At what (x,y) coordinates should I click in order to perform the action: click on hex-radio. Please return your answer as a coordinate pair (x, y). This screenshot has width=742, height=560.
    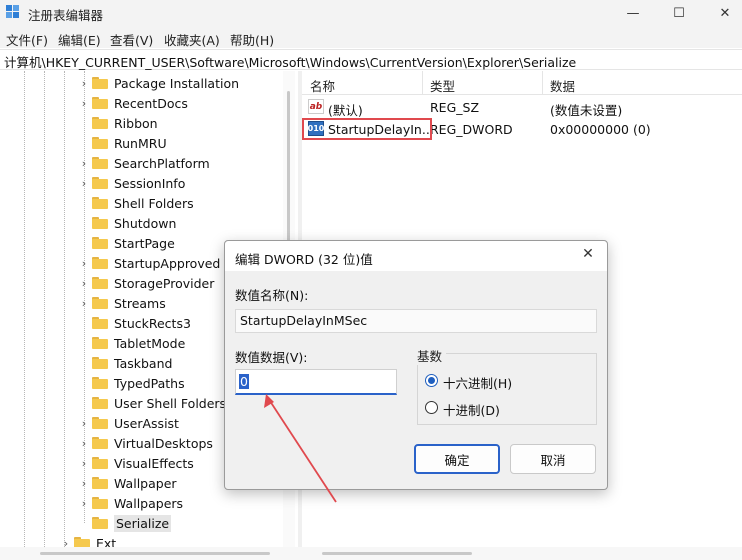
    Looking at the image, I should click on (431, 380).